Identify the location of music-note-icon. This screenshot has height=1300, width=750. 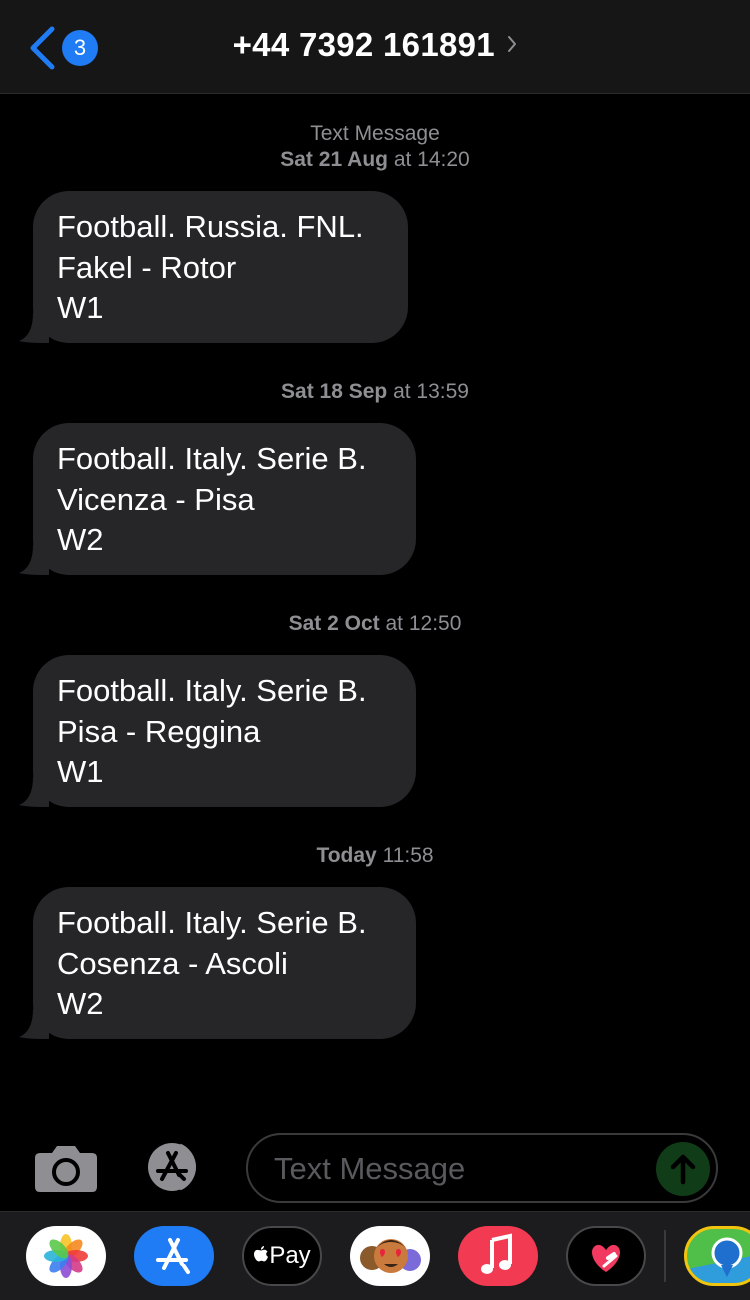
(496, 1253).